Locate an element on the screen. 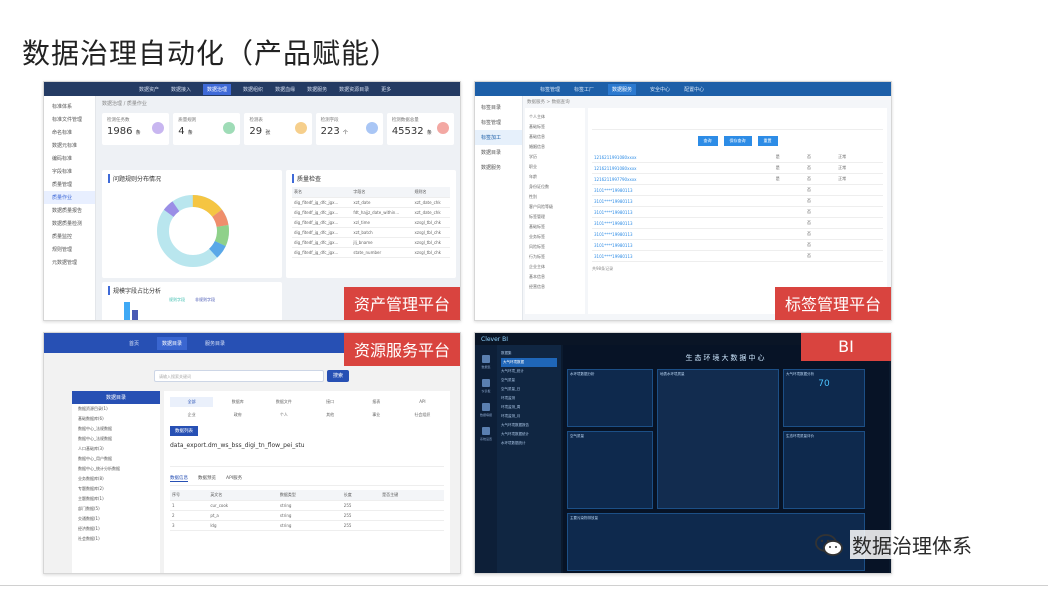  query-button: 查询 is located at coordinates (707, 141).